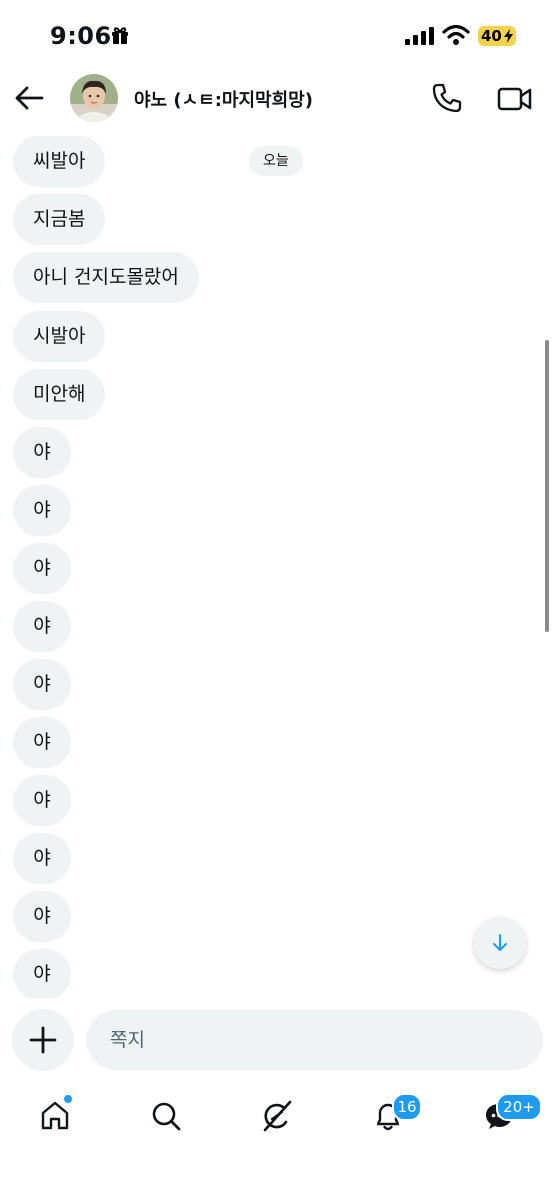  Describe the element at coordinates (68, 1099) in the screenshot. I see `home-unread-dot` at that location.